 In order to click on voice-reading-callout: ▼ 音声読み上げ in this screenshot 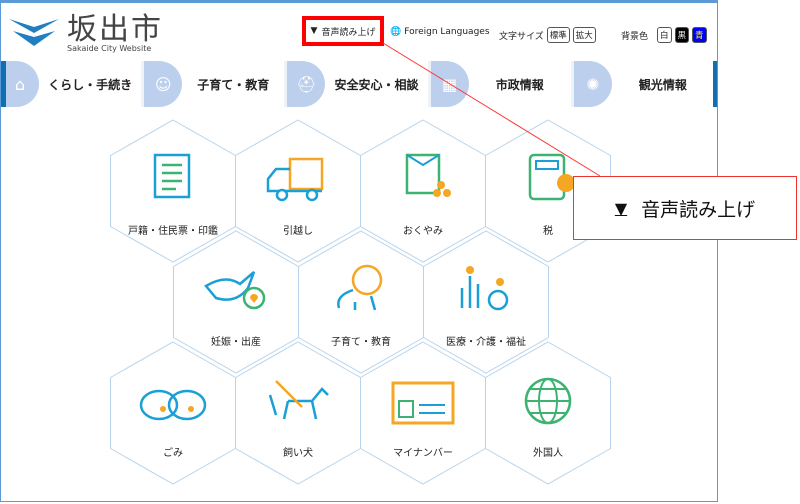, I will do `click(685, 208)`.